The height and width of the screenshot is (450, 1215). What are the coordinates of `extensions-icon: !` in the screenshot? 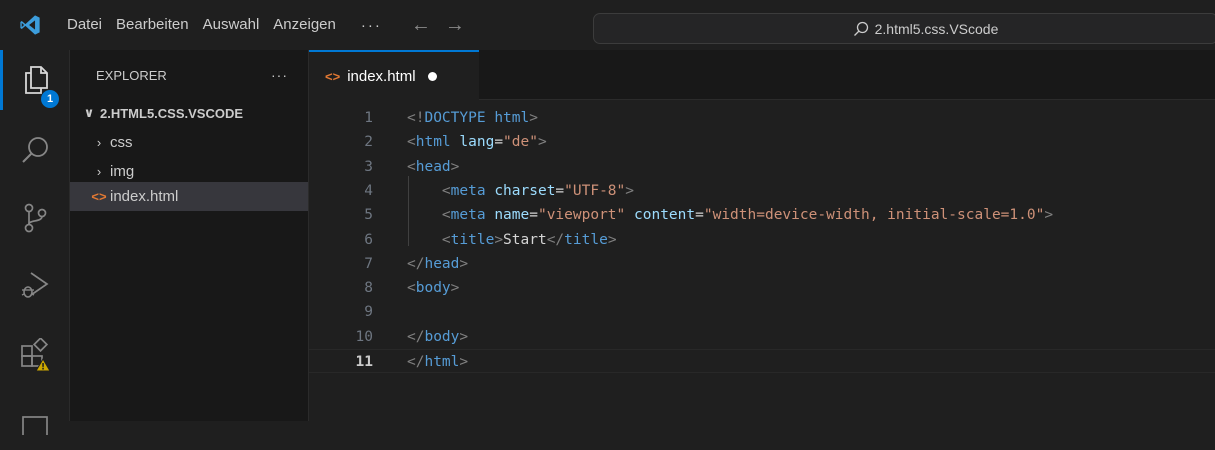 It's located at (36, 355).